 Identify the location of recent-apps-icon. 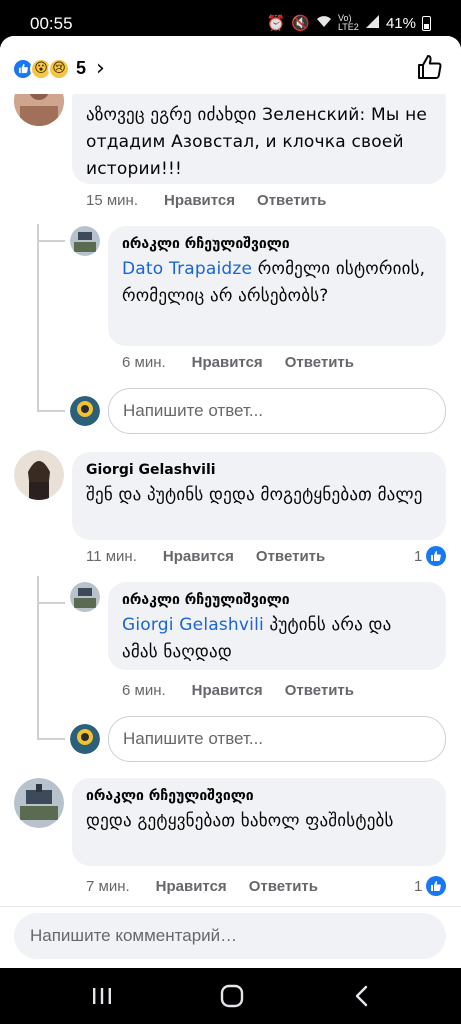
(102, 996).